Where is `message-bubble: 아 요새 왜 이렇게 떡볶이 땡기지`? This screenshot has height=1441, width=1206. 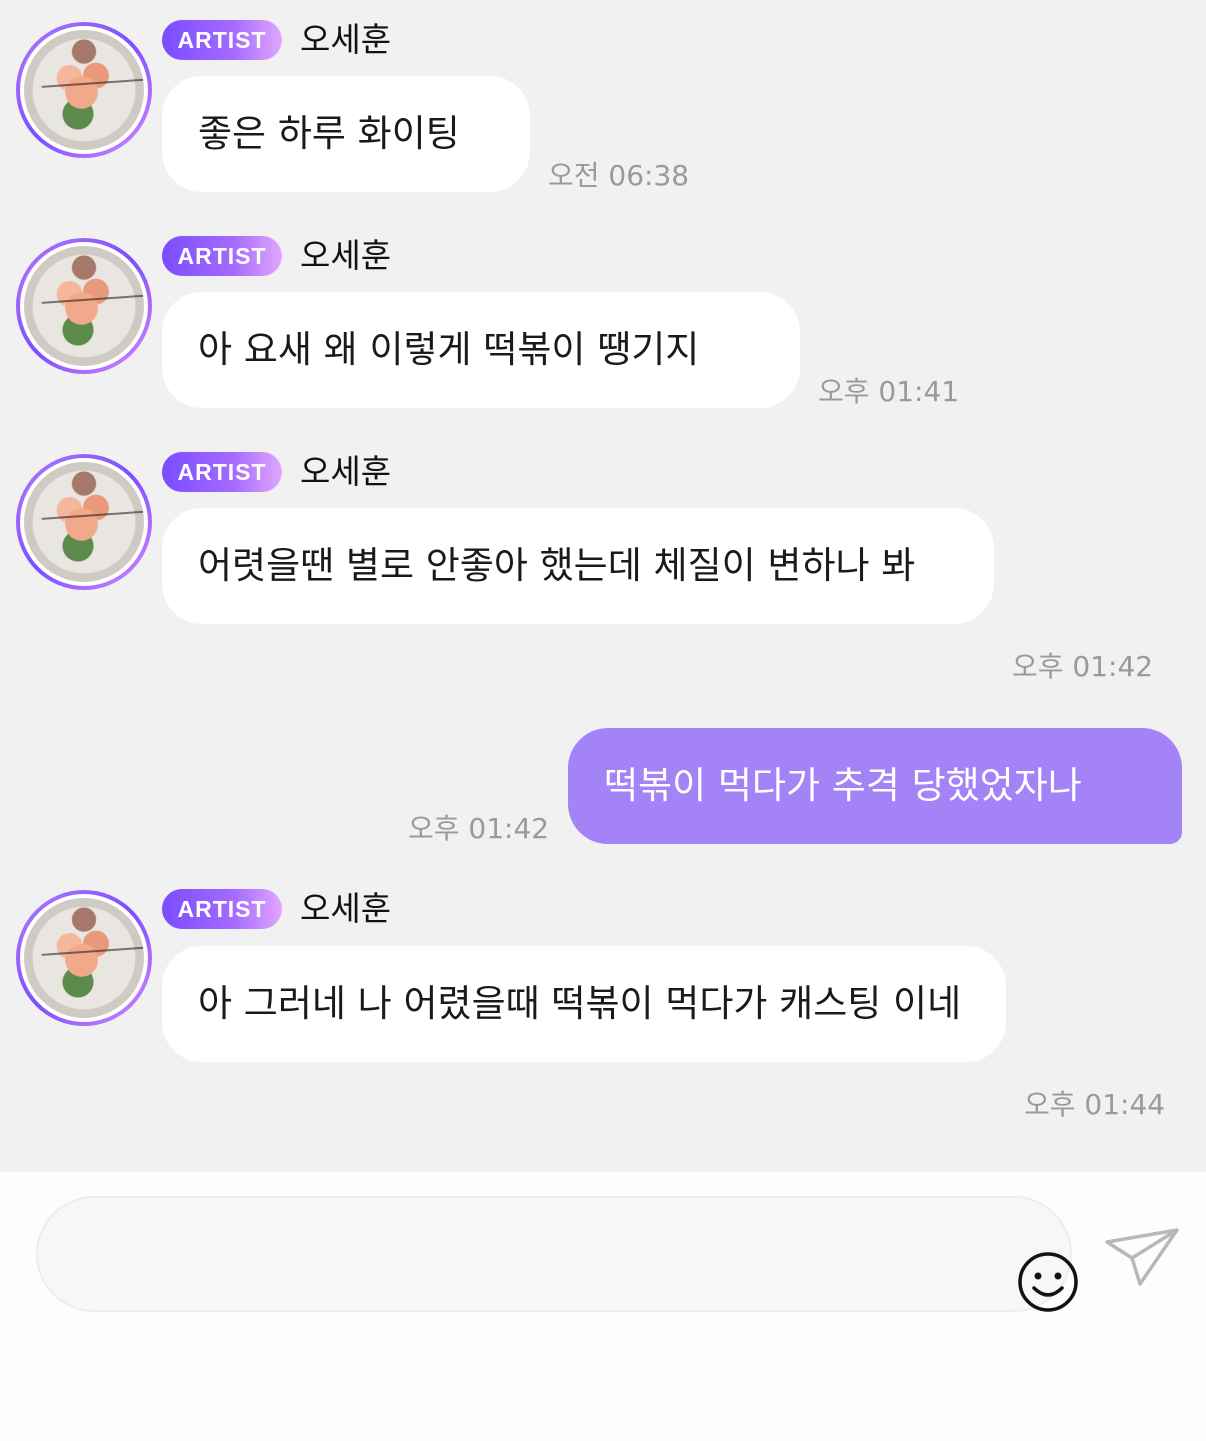 message-bubble: 아 요새 왜 이렇게 떡볶이 땡기지 is located at coordinates (481, 350).